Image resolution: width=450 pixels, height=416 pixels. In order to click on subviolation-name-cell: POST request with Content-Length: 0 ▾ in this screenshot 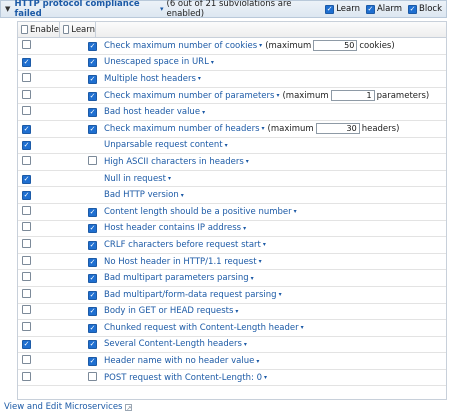, I will do `click(180, 378)`.